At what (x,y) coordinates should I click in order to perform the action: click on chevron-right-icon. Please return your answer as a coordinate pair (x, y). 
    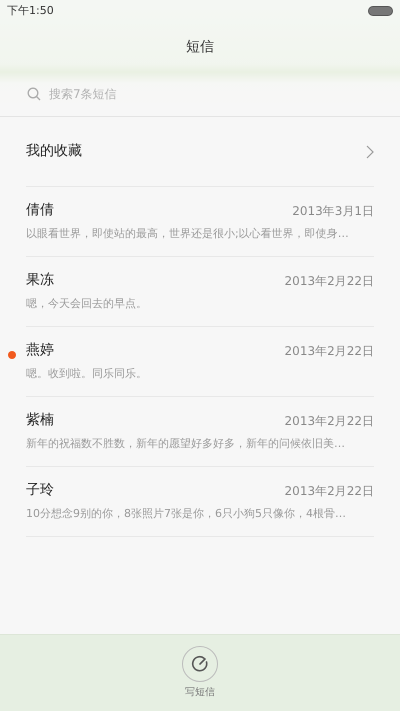
    Looking at the image, I should click on (370, 151).